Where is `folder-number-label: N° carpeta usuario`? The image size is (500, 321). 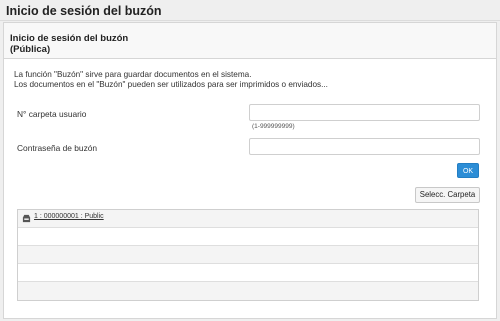 folder-number-label: N° carpeta usuario is located at coordinates (52, 114).